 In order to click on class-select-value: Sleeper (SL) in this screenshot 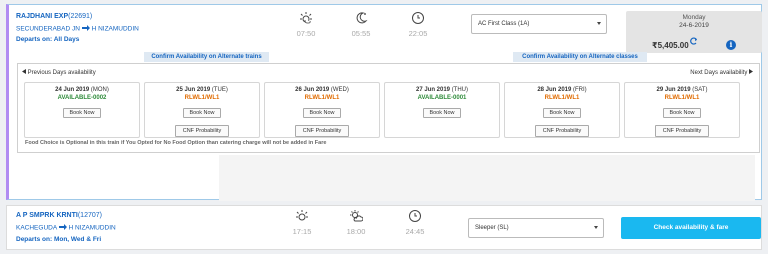, I will do `click(492, 228)`.